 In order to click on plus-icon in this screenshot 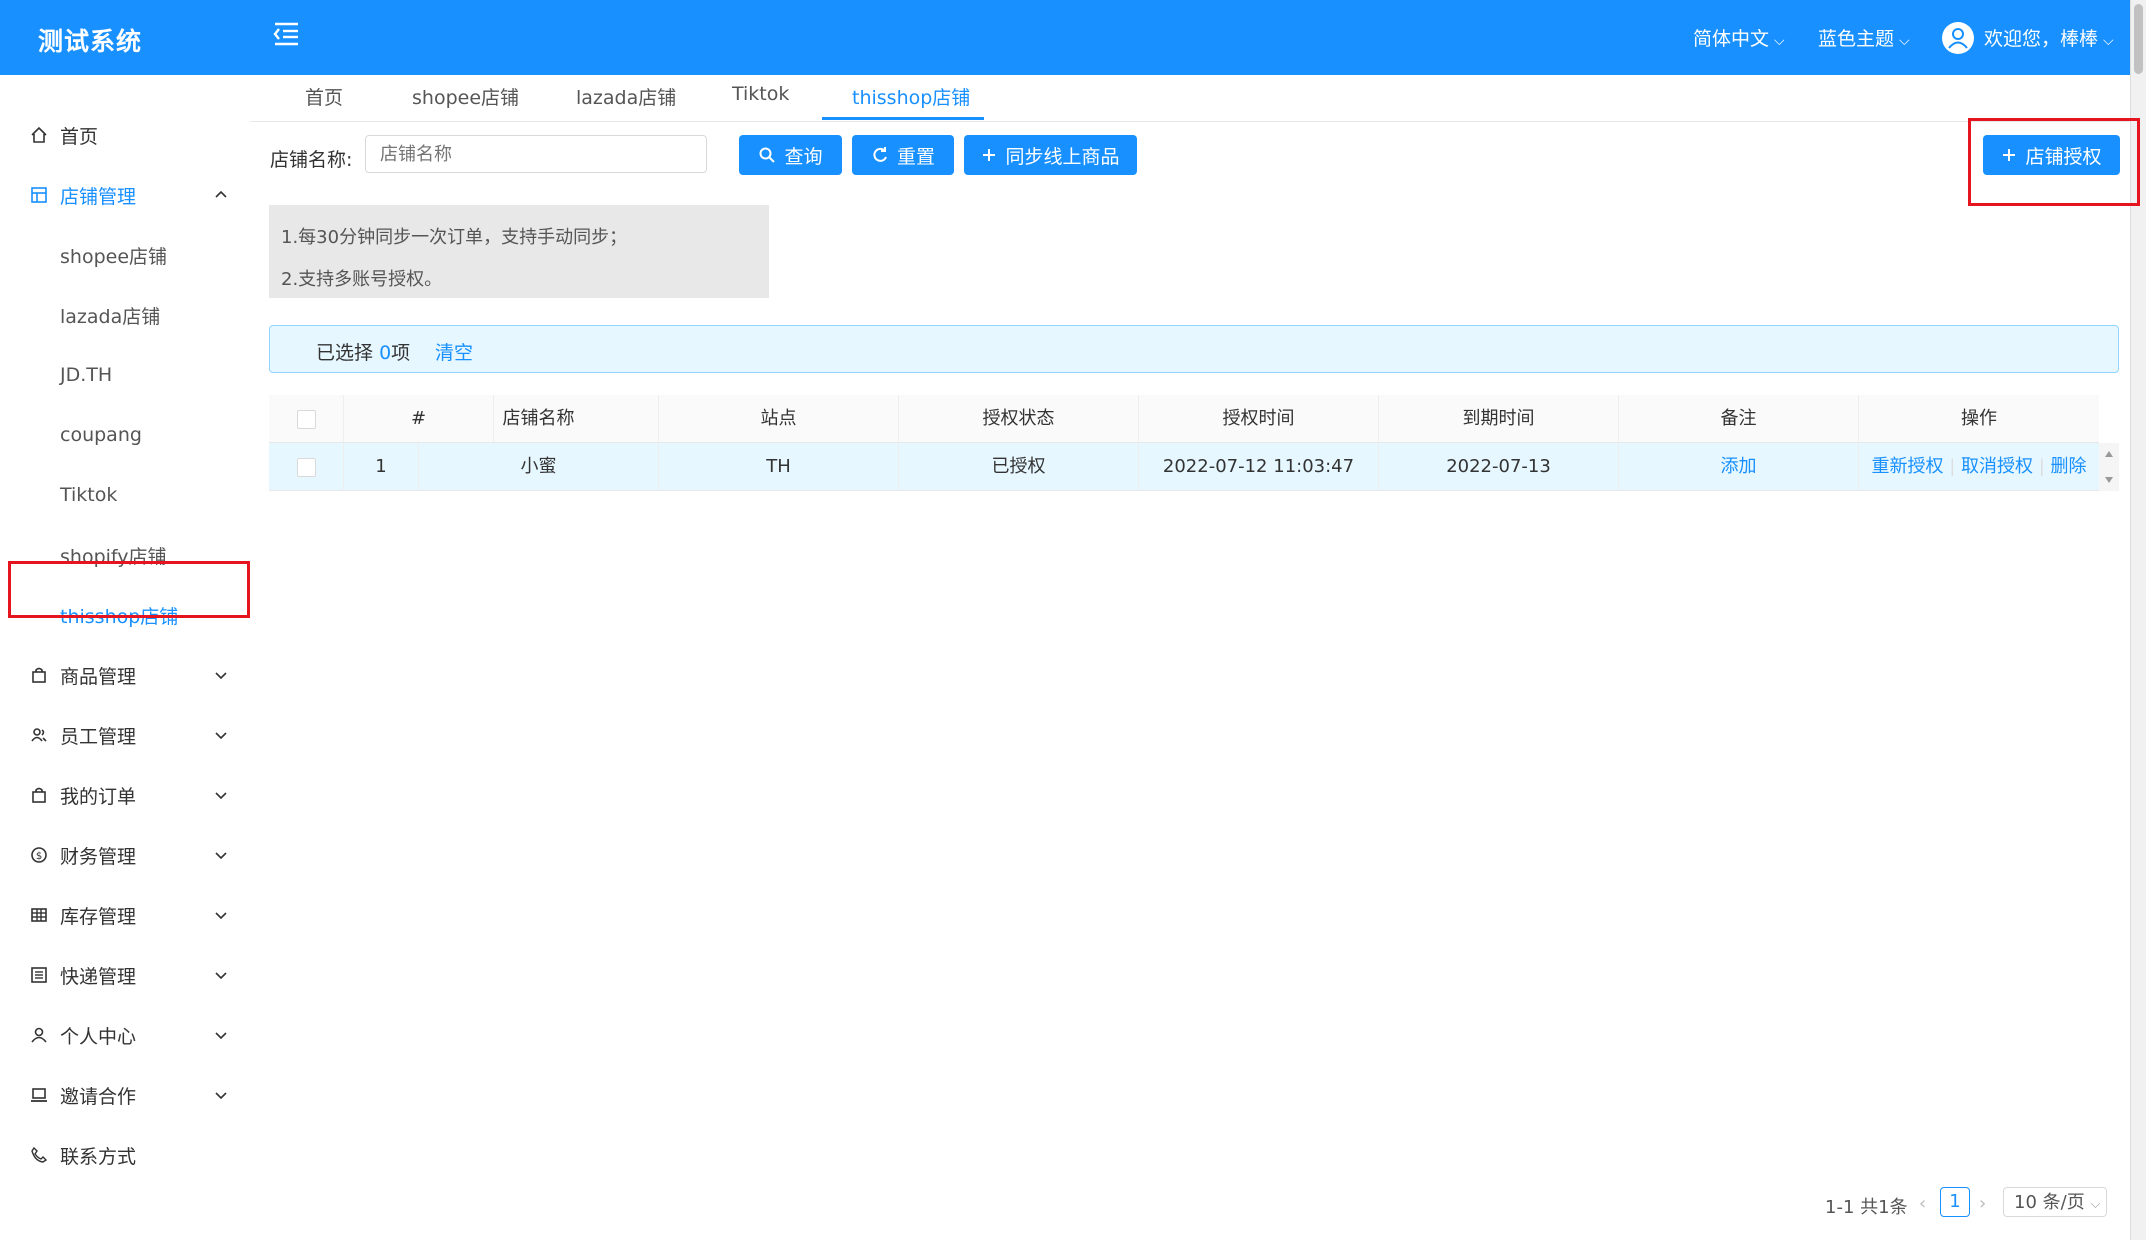, I will do `click(989, 155)`.